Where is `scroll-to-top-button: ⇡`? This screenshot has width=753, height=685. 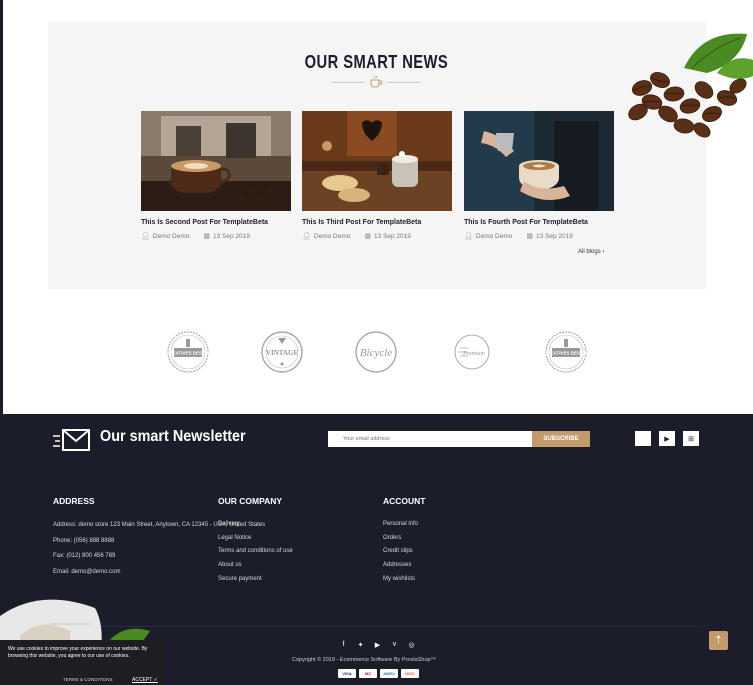
scroll-to-top-button: ⇡ is located at coordinates (718, 640).